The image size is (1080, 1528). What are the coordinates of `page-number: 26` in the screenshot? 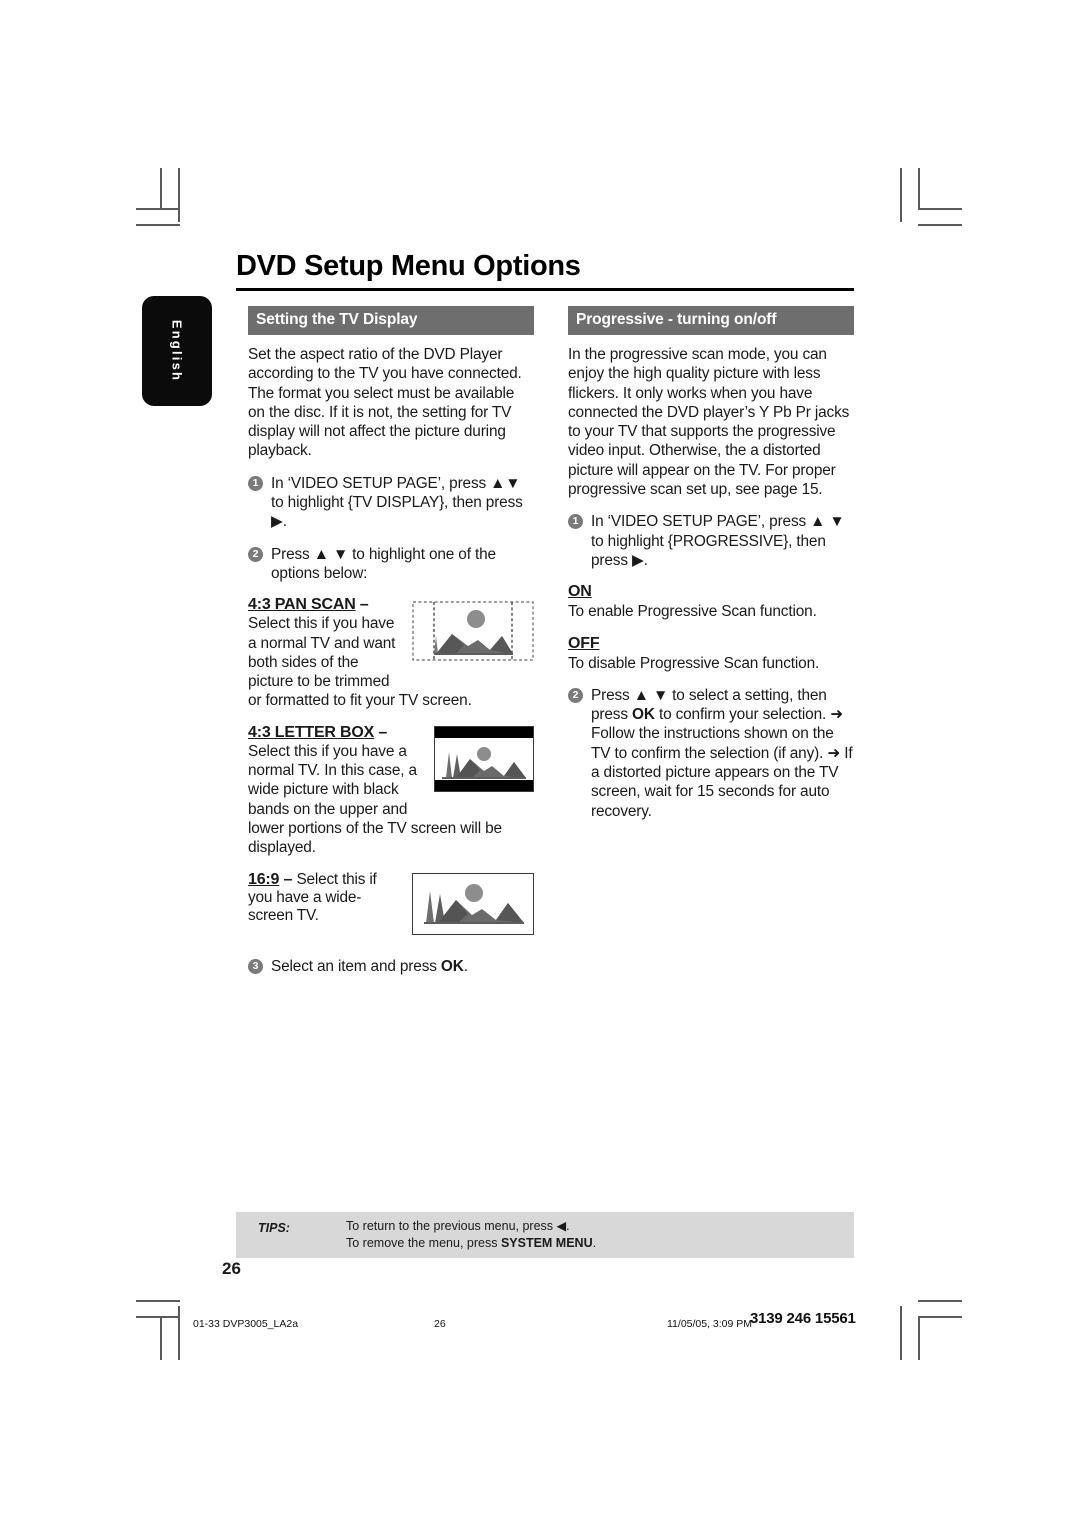 It's located at (231, 1268).